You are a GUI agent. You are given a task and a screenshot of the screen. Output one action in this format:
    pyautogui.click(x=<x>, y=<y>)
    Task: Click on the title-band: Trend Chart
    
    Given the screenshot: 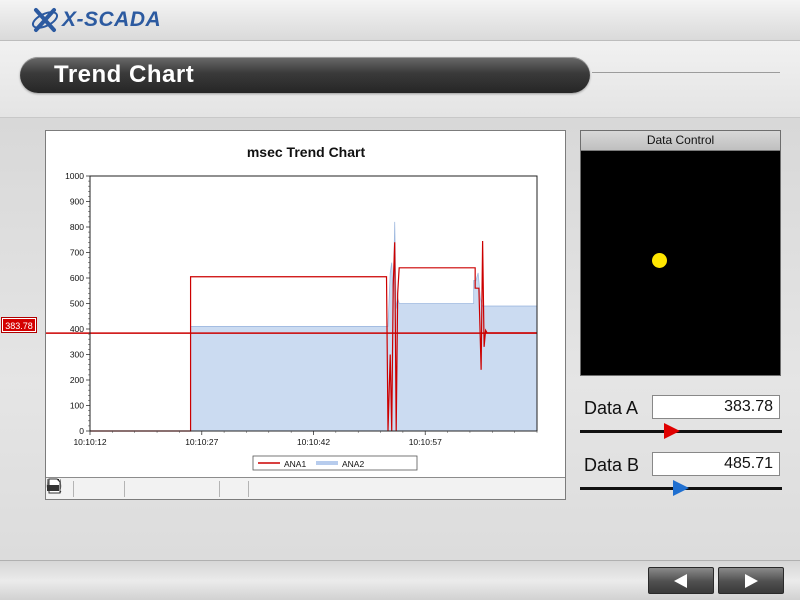 What is the action you would take?
    pyautogui.click(x=400, y=79)
    